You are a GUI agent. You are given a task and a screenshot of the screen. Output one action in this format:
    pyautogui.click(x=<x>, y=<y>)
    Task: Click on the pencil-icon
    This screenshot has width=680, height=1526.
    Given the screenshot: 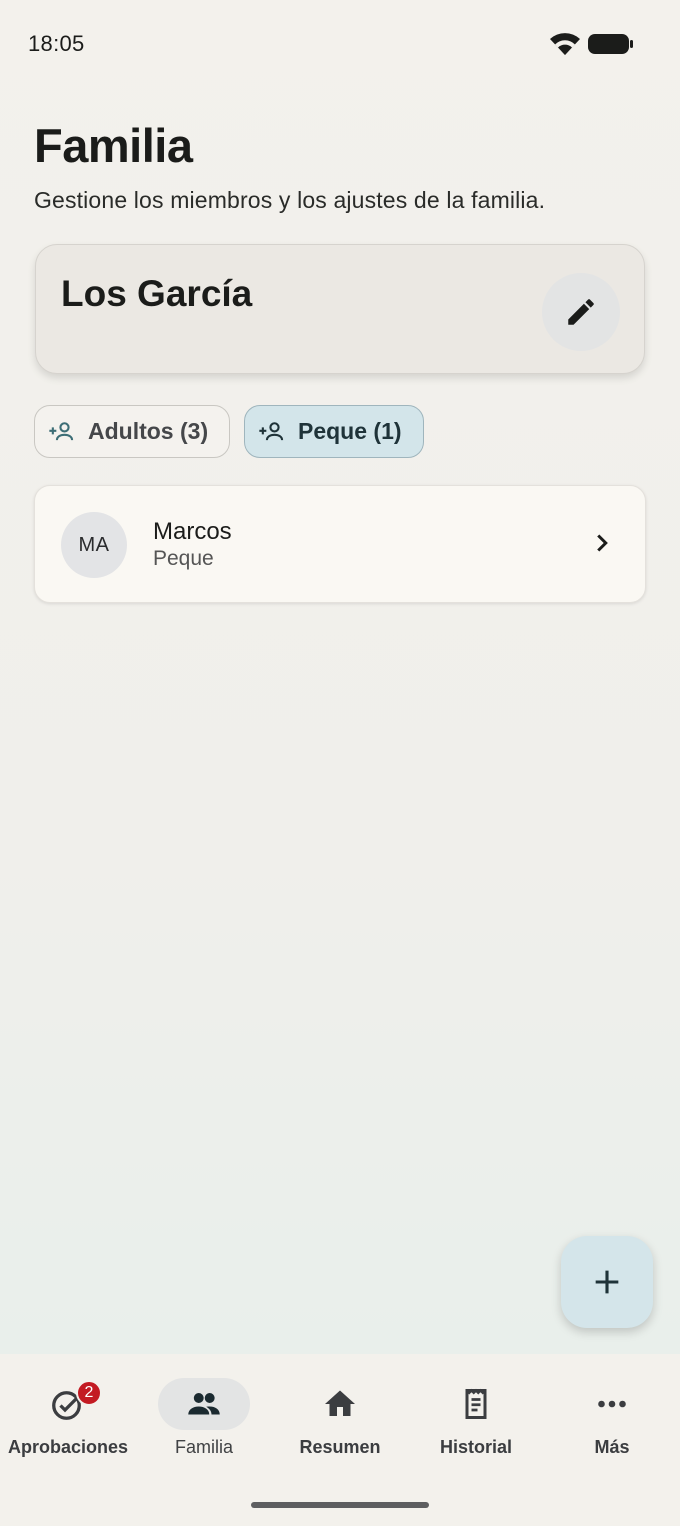 What is the action you would take?
    pyautogui.click(x=581, y=312)
    